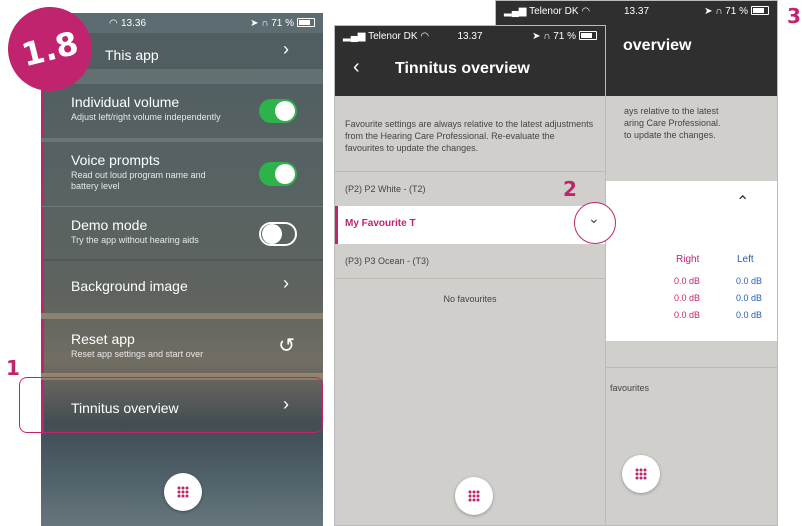 The height and width of the screenshot is (526, 802). What do you see at coordinates (671, 111) in the screenshot?
I see `note-line: ays relative to the latest` at bounding box center [671, 111].